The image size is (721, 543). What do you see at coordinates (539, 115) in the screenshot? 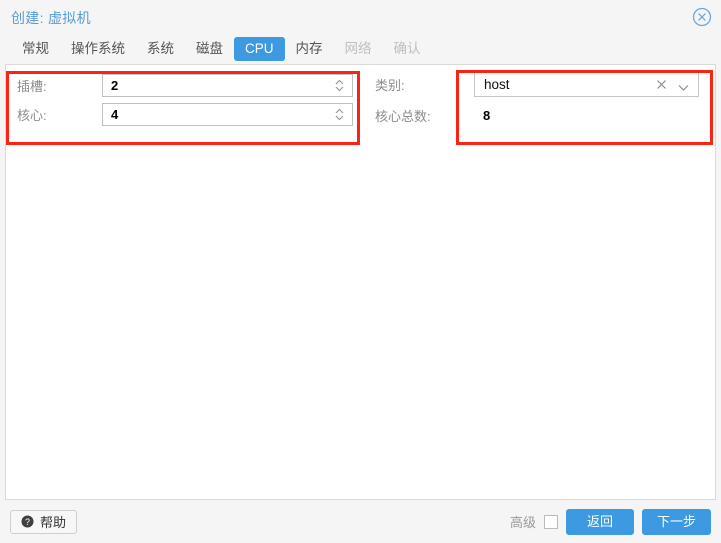
I see `total-cores-row: 核心总数: 8` at bounding box center [539, 115].